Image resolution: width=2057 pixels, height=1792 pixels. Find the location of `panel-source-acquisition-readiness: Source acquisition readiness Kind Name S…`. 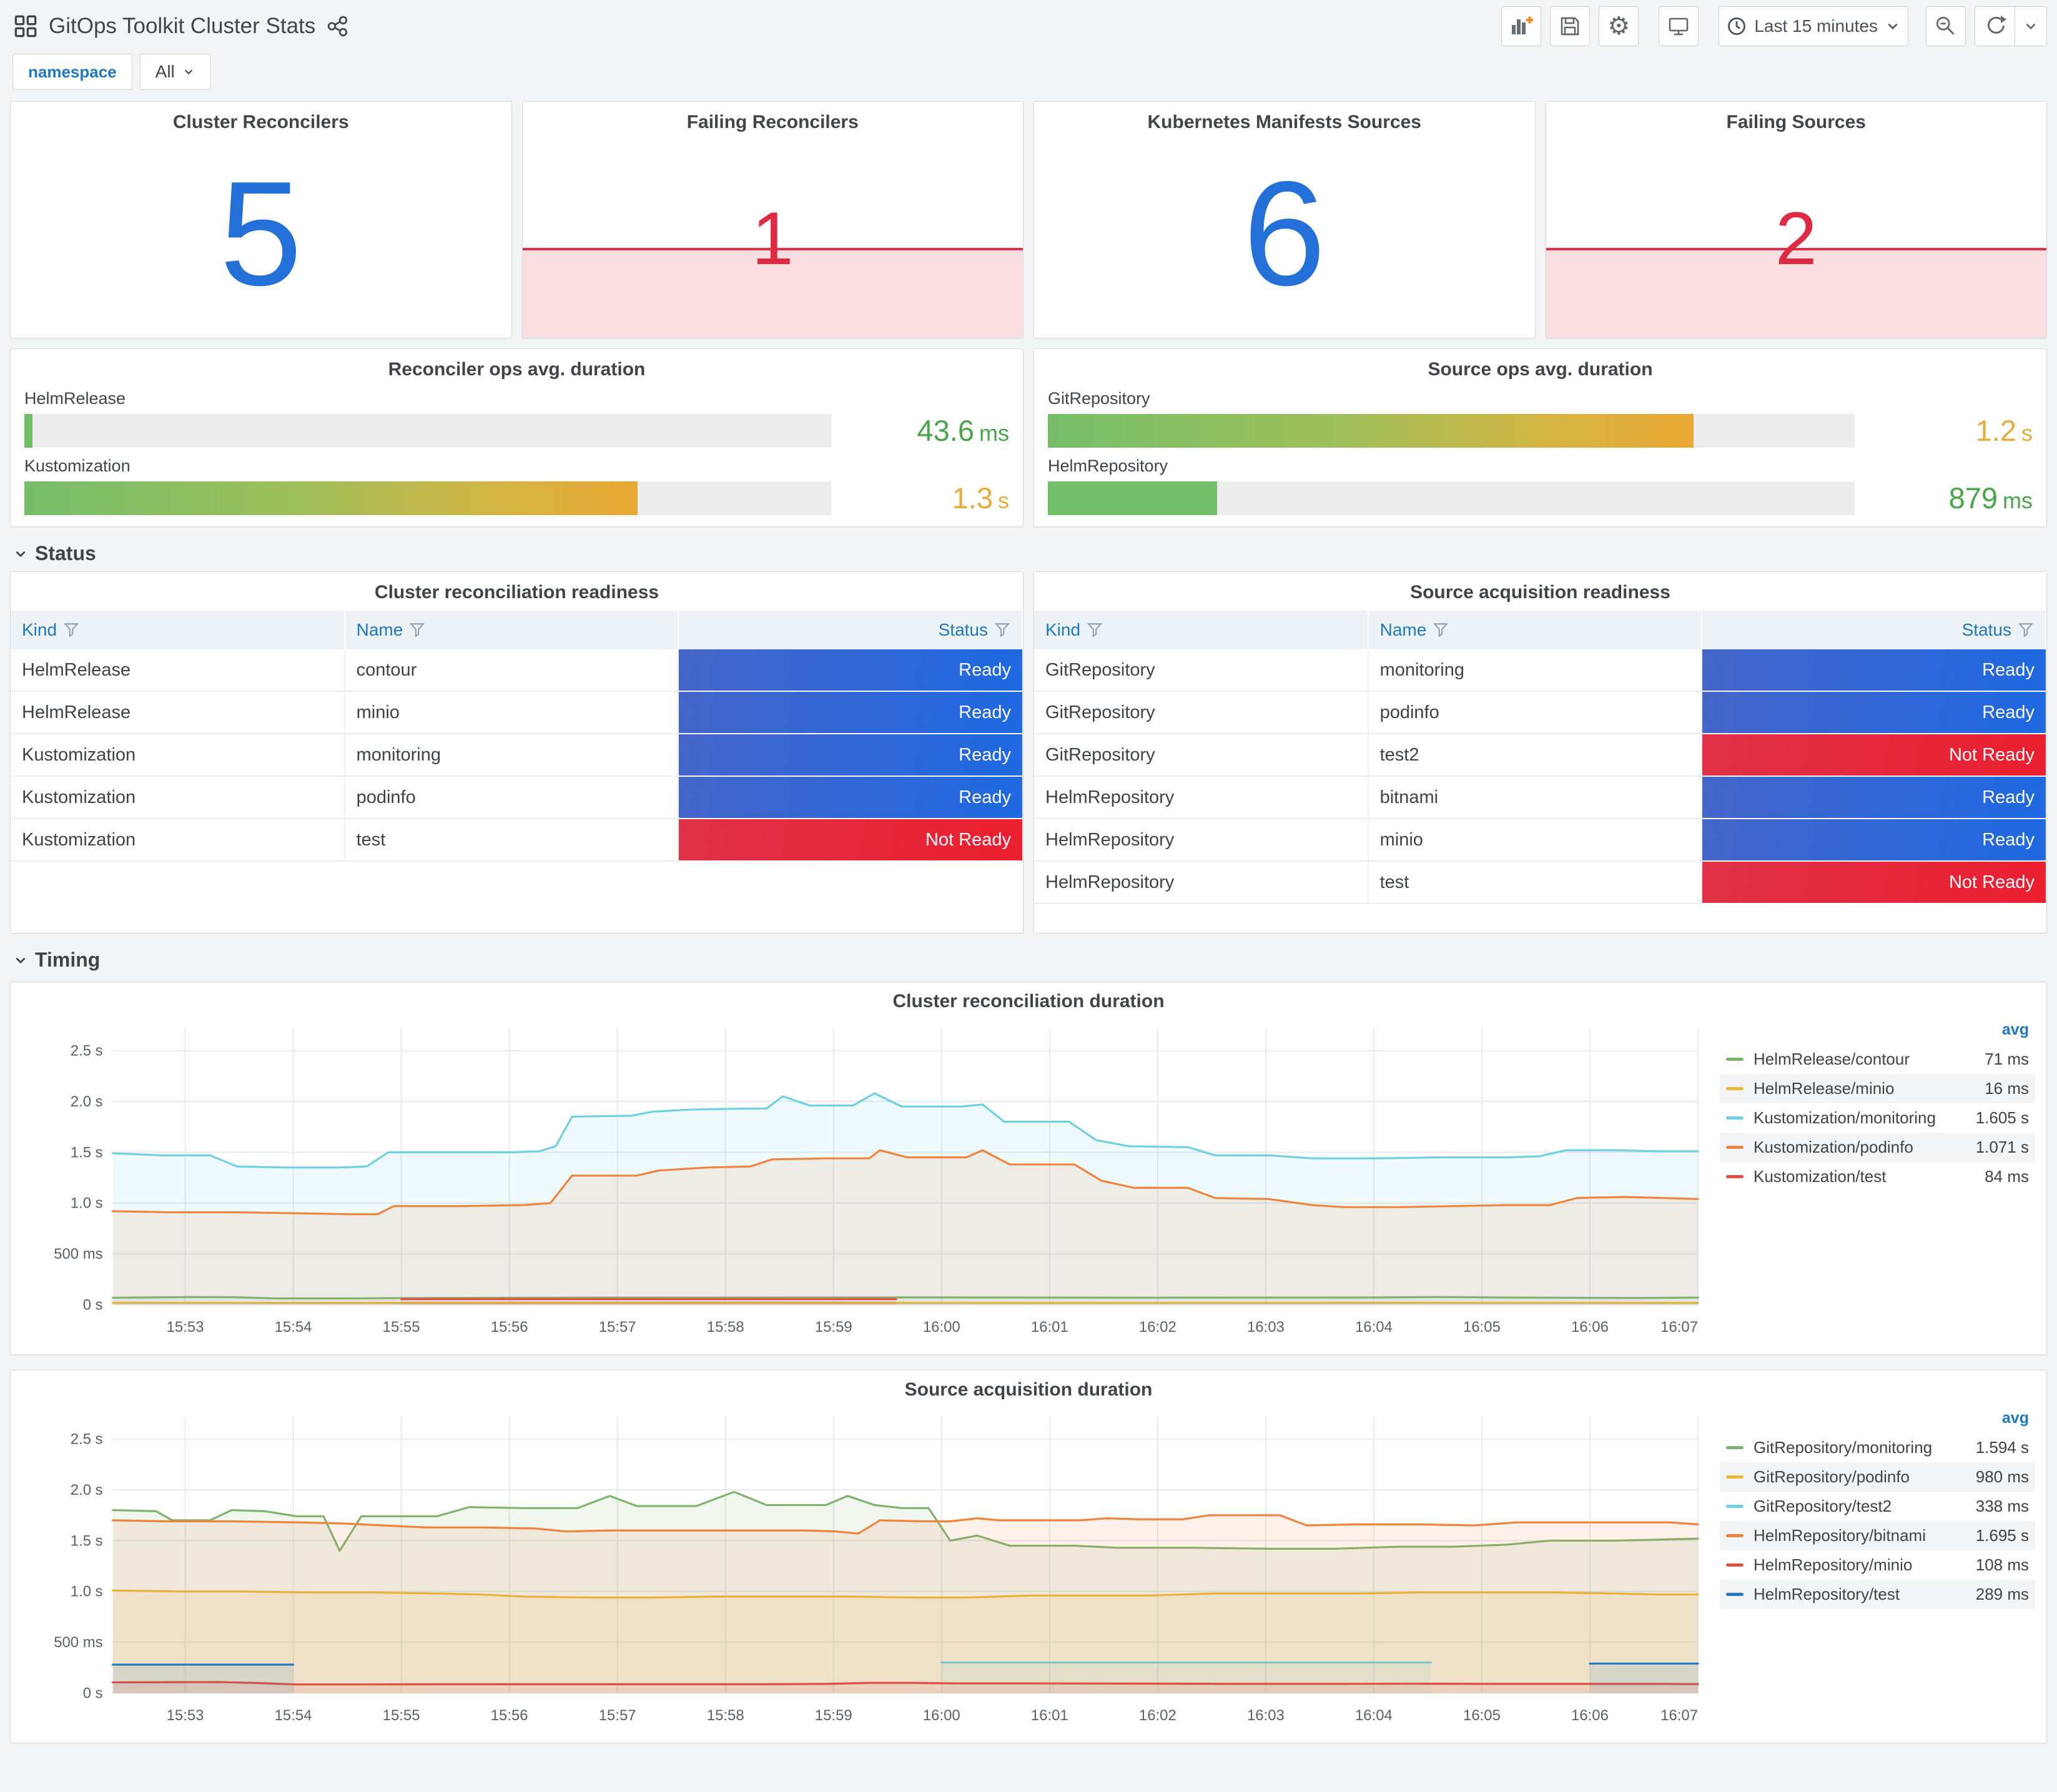

panel-source-acquisition-readiness: Source acquisition readiness Kind Name S… is located at coordinates (1540, 752).